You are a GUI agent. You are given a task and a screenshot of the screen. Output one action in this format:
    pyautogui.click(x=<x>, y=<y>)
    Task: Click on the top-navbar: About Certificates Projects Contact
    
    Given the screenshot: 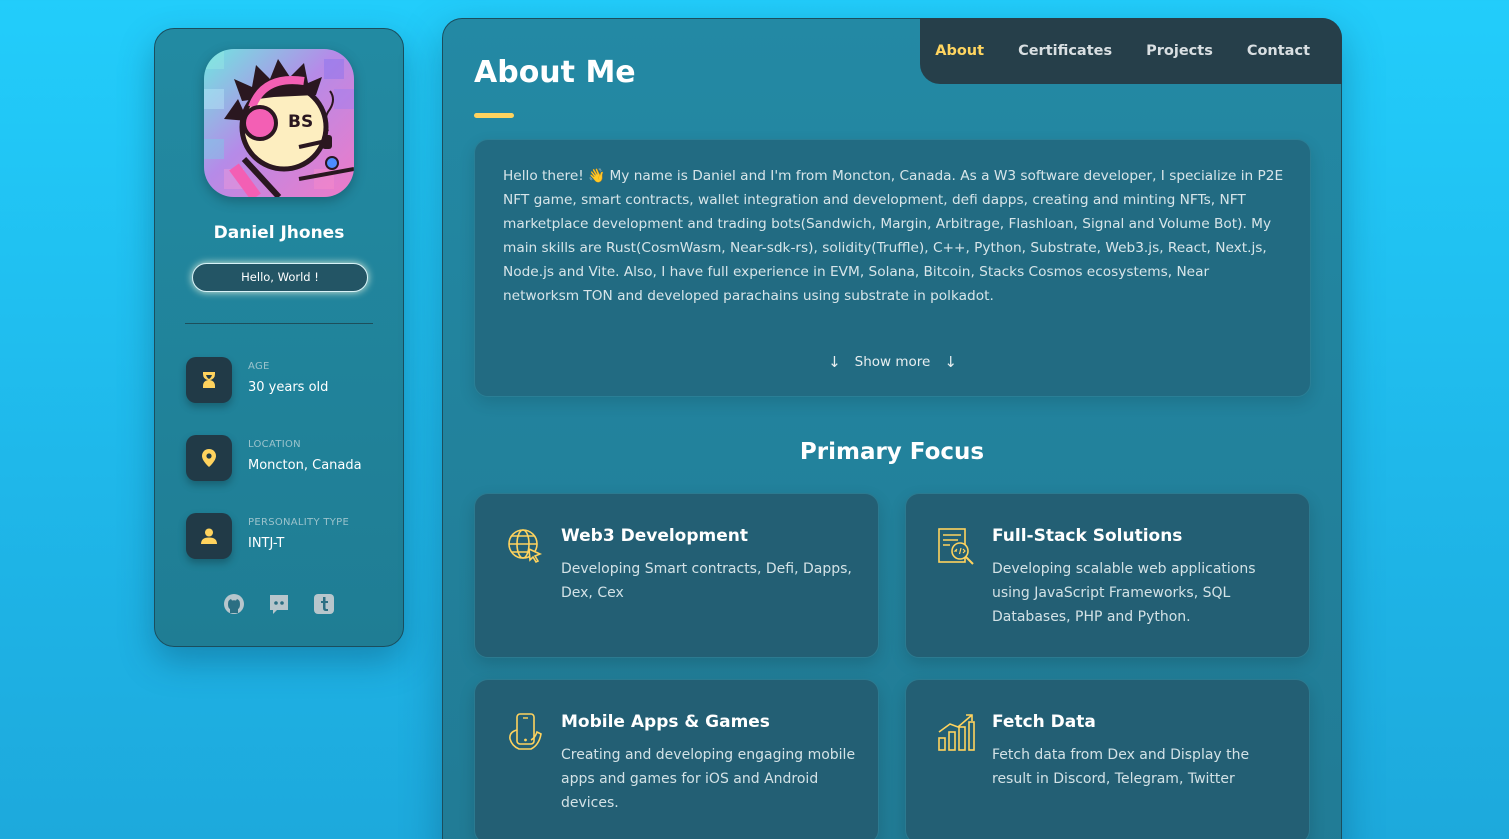 What is the action you would take?
    pyautogui.click(x=1131, y=51)
    